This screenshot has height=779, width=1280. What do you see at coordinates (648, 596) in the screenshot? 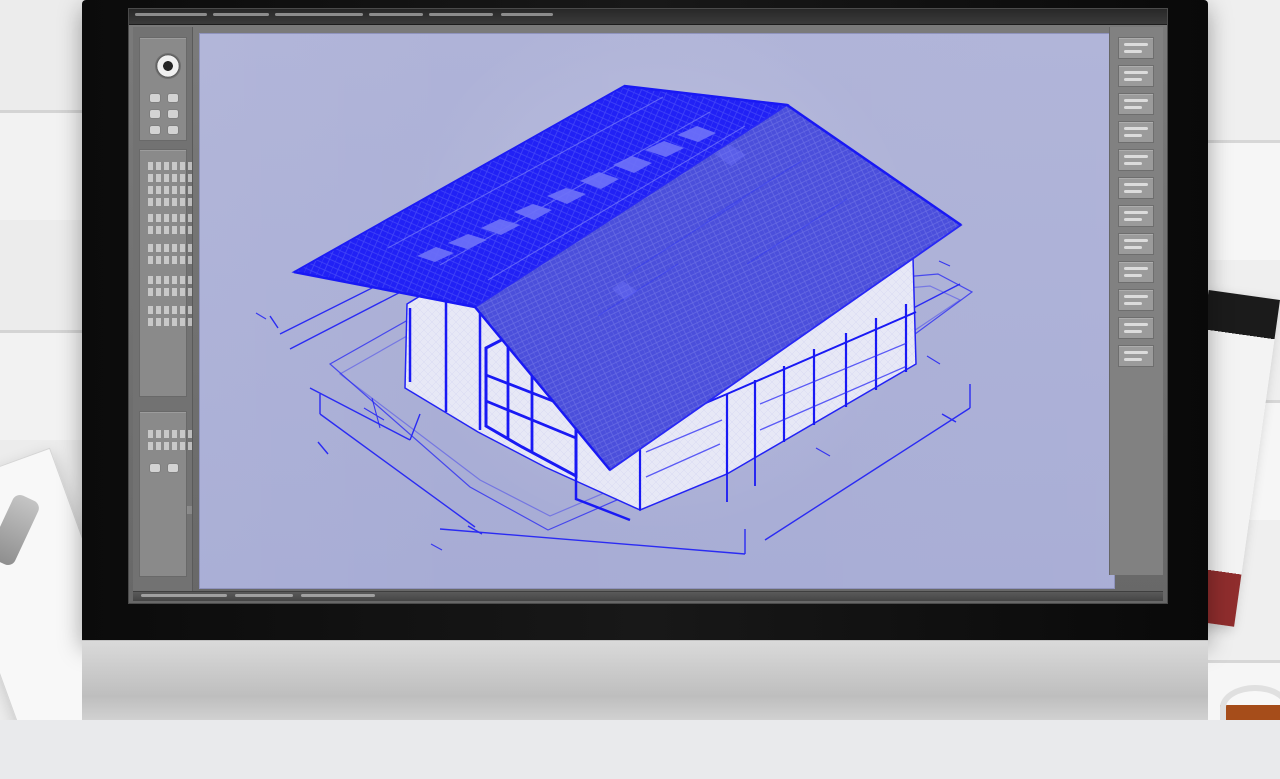
I see `status-bar` at bounding box center [648, 596].